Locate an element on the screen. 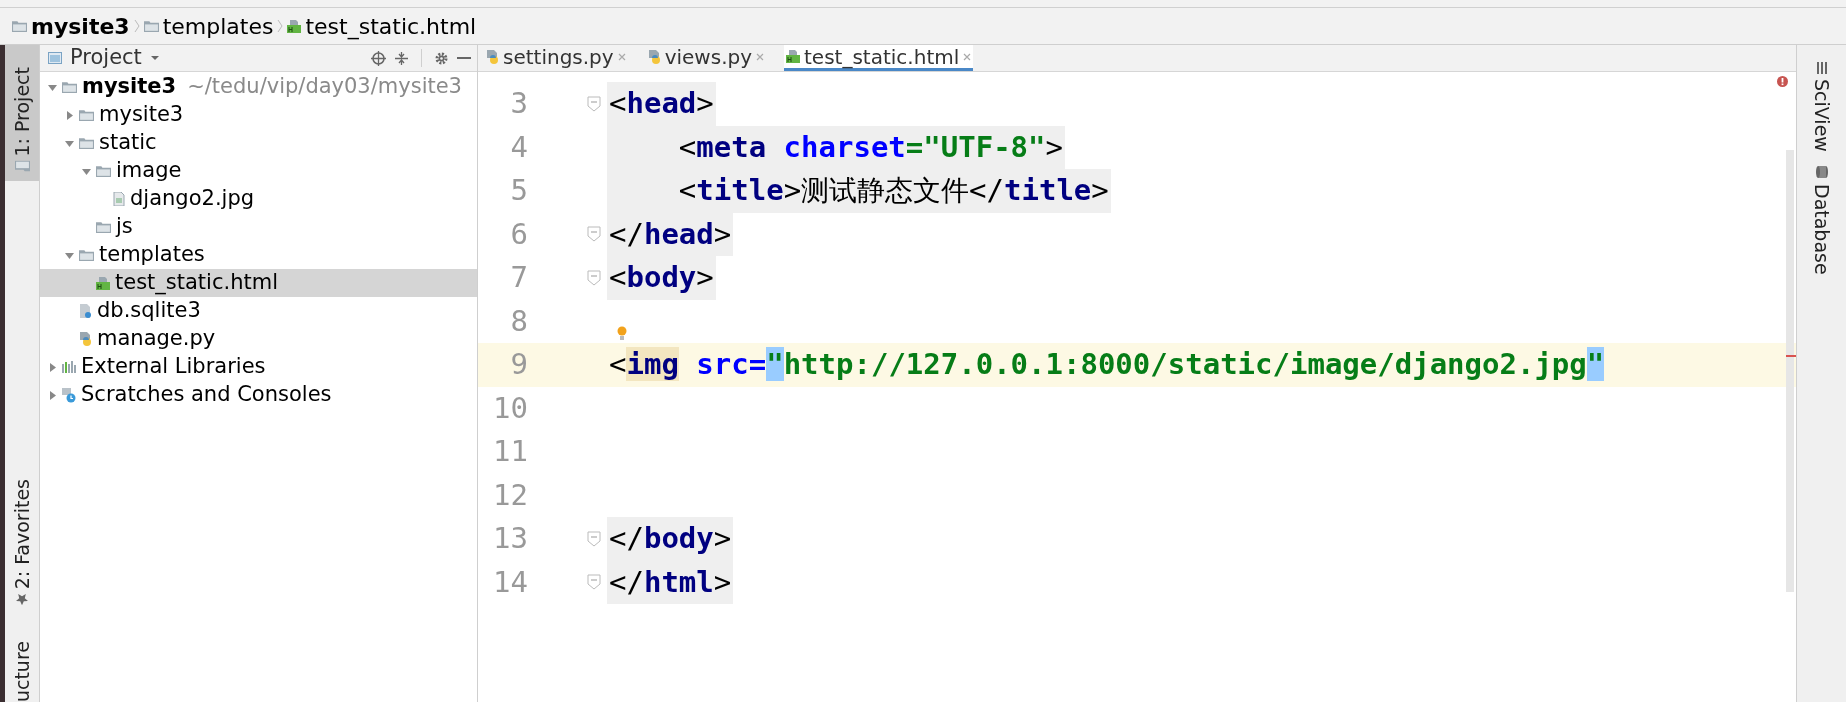  editor-tab: settings.py is located at coordinates (556, 58).